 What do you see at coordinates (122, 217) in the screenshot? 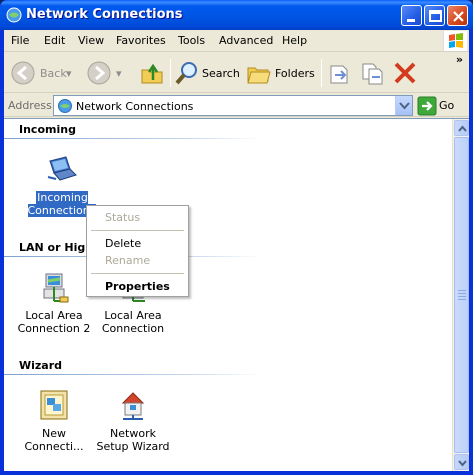
I see `context-menu-status: Status` at bounding box center [122, 217].